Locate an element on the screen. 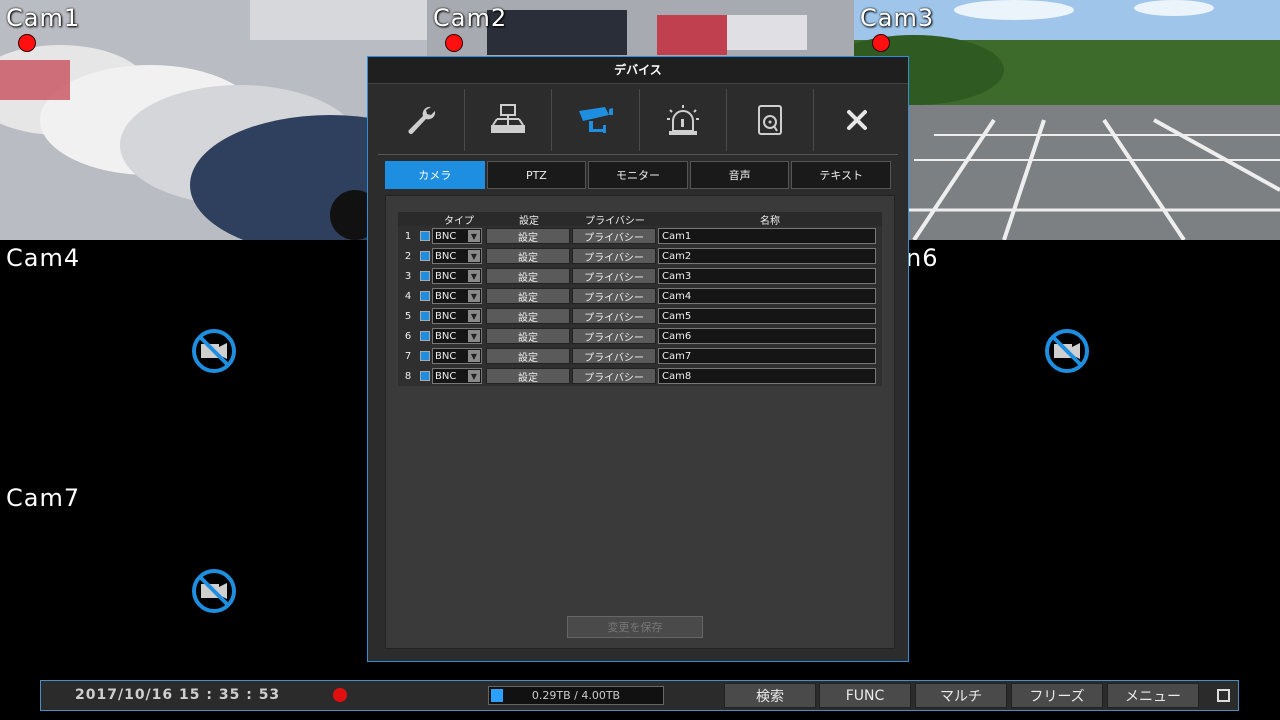 The height and width of the screenshot is (720, 1280). menu-button: メニュー is located at coordinates (1153, 695).